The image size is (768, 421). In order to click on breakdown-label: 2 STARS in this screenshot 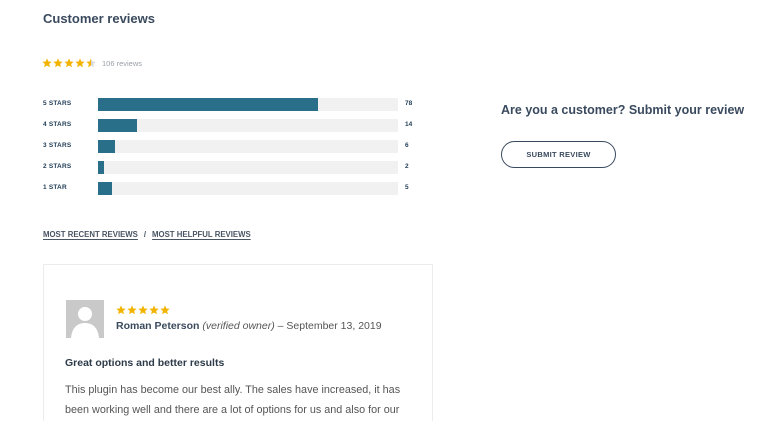, I will do `click(57, 166)`.